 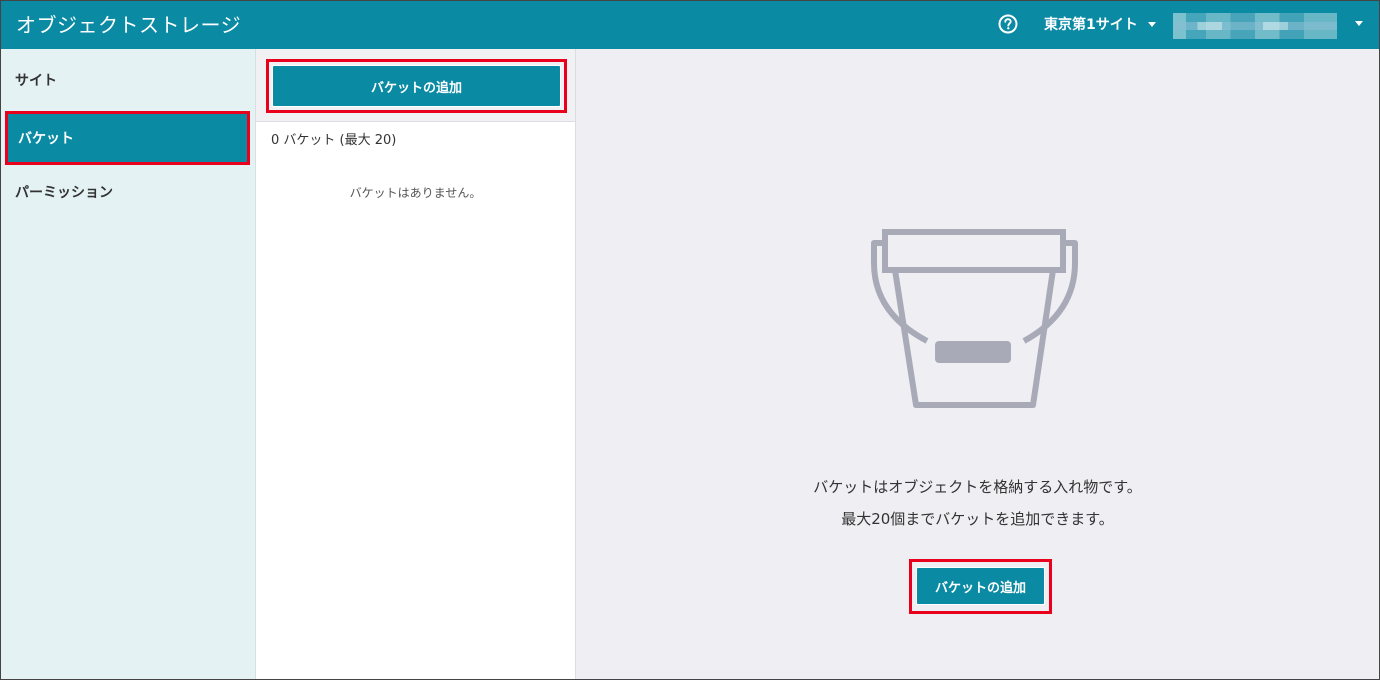 I want to click on sidebar-item-label: パーミッション, so click(x=64, y=193).